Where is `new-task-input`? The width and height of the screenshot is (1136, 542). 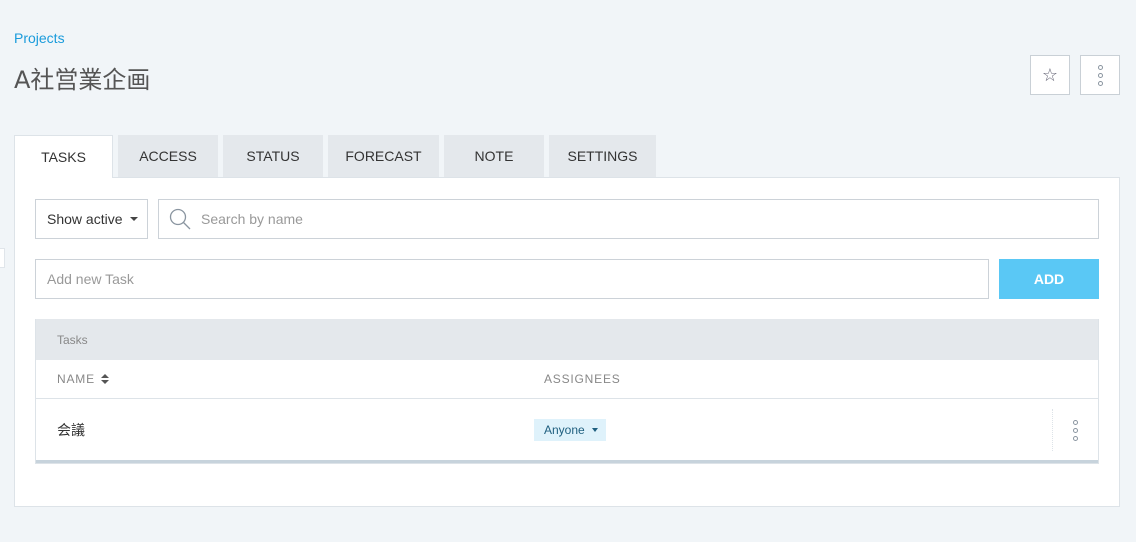 new-task-input is located at coordinates (517, 279).